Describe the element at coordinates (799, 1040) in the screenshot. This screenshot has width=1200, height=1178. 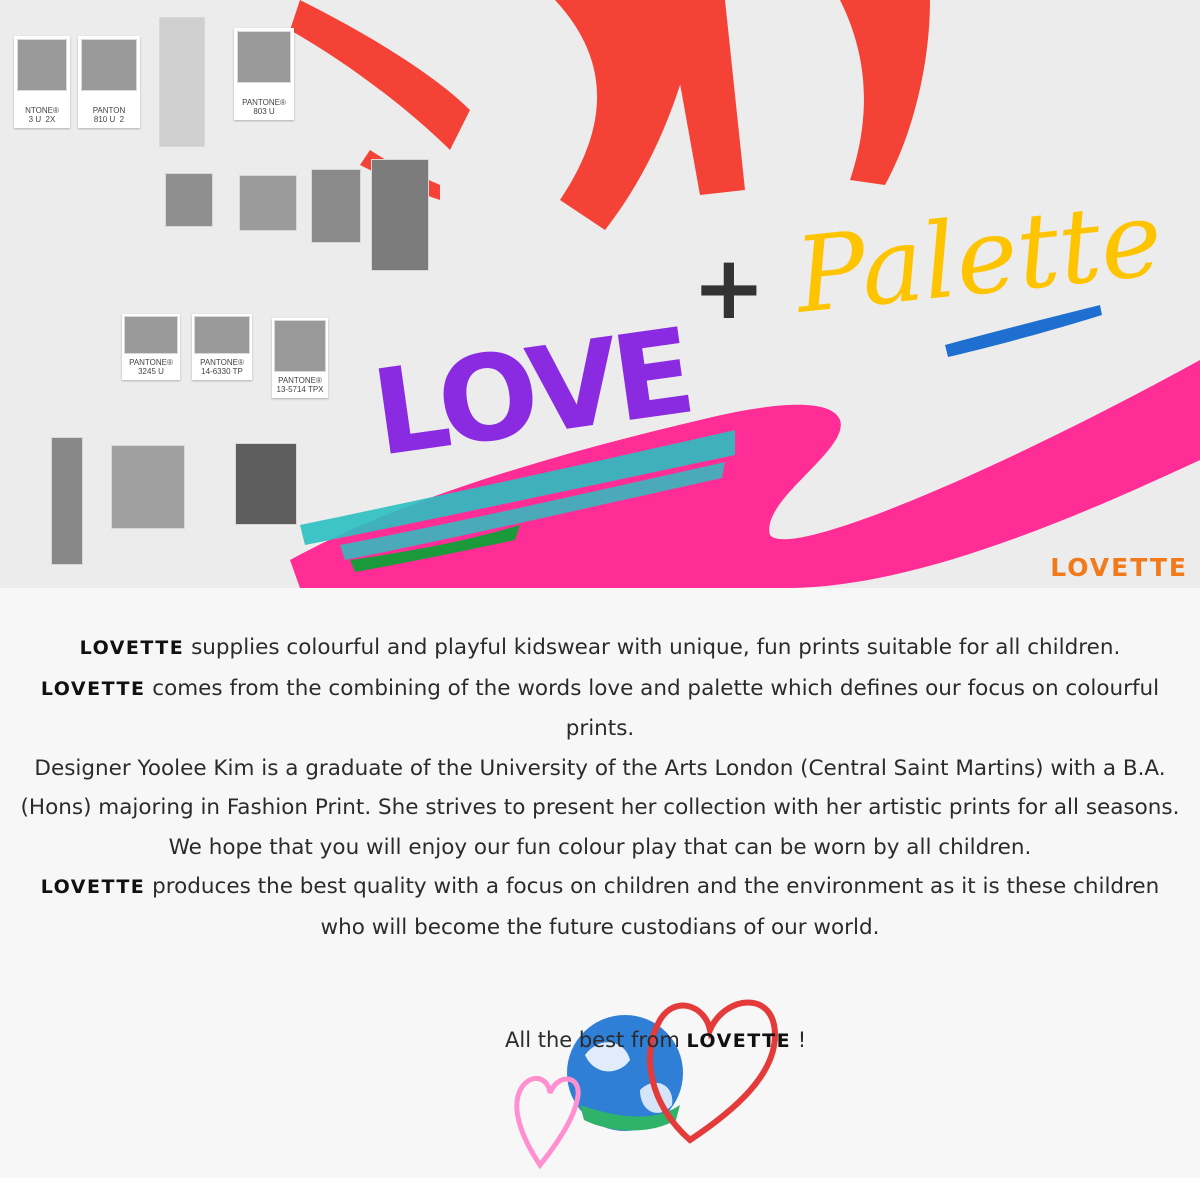
I see `signoff-text: !` at that location.